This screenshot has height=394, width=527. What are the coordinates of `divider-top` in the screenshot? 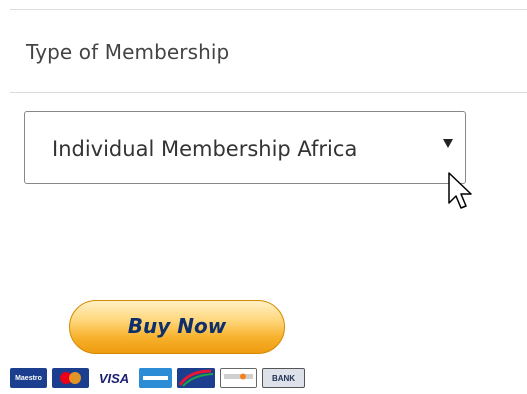 It's located at (268, 9).